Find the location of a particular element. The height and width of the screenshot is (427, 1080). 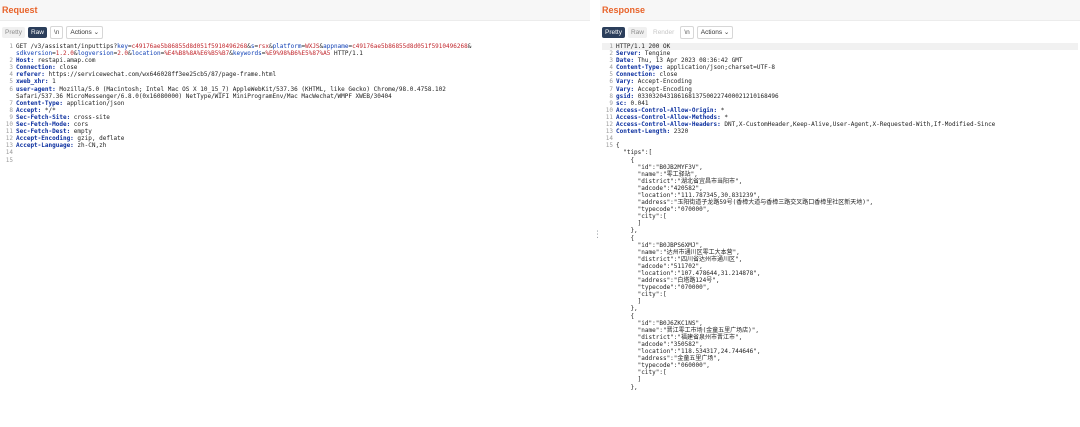

code-token: Content-Type: is located at coordinates (41, 103).